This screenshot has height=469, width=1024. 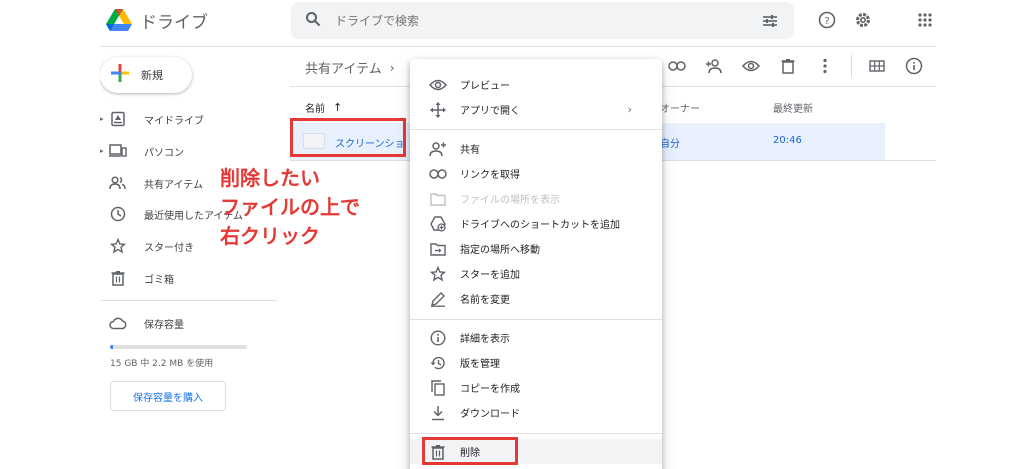 I want to click on buy-storage-button: 保存容量を購入, so click(x=168, y=396).